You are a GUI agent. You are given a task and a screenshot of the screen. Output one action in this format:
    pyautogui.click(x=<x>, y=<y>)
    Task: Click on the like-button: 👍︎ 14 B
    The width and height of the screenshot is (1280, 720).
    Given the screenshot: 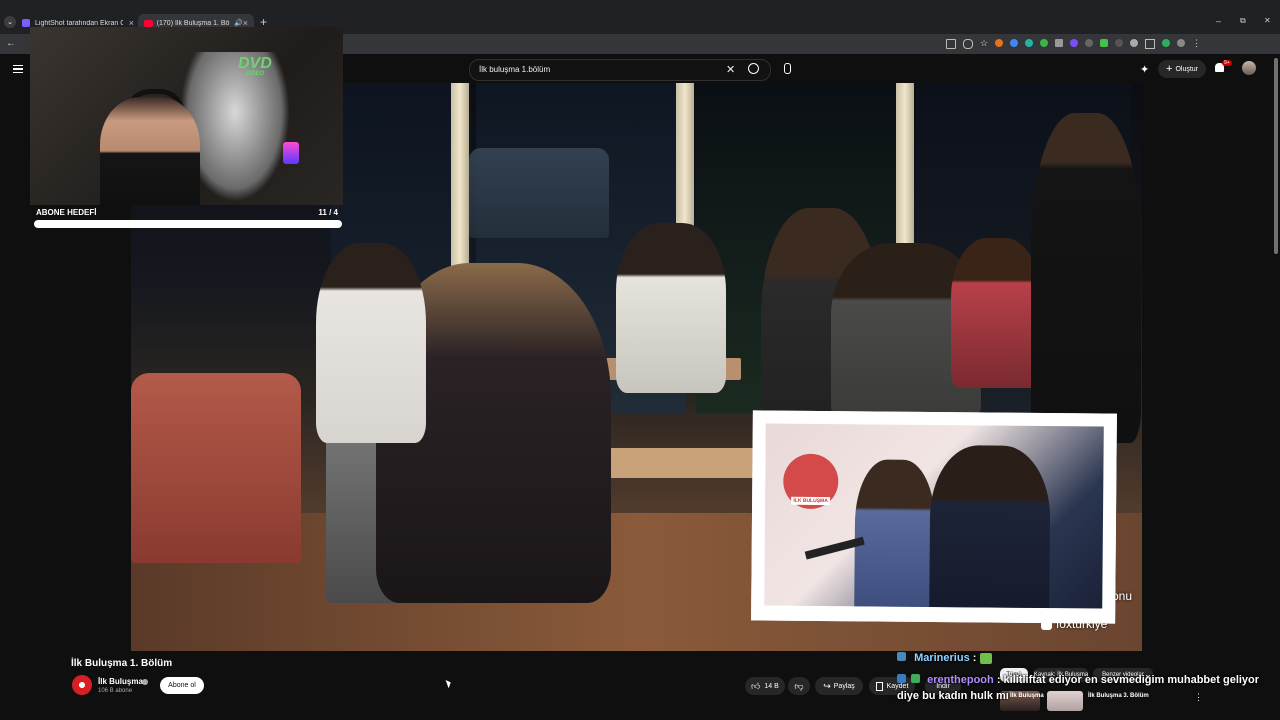 What is the action you would take?
    pyautogui.click(x=765, y=686)
    